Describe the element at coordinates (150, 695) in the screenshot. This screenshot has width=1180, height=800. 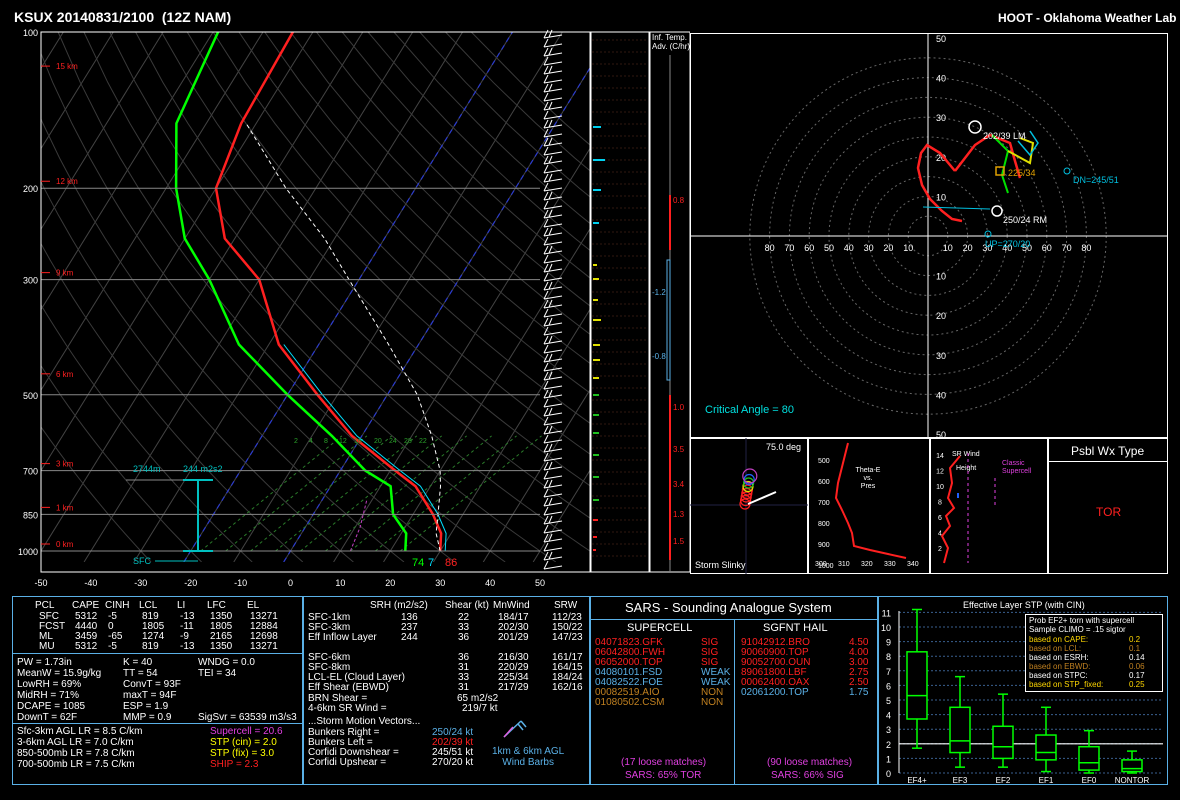
I see `index-value: maxT = 94F` at that location.